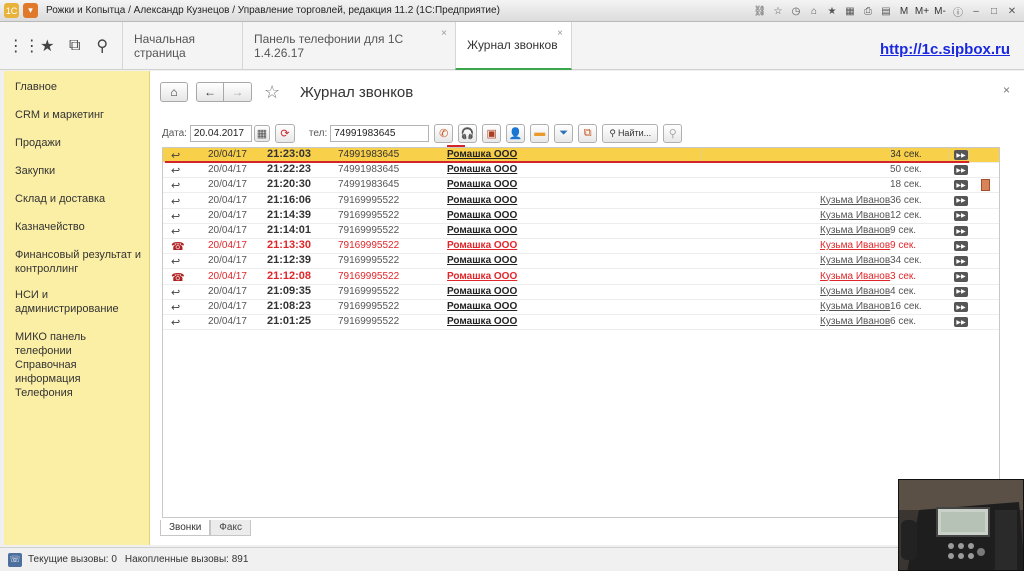 The image size is (1024, 571). Describe the element at coordinates (796, 11) in the screenshot. I see `history-icon: ◷` at that location.